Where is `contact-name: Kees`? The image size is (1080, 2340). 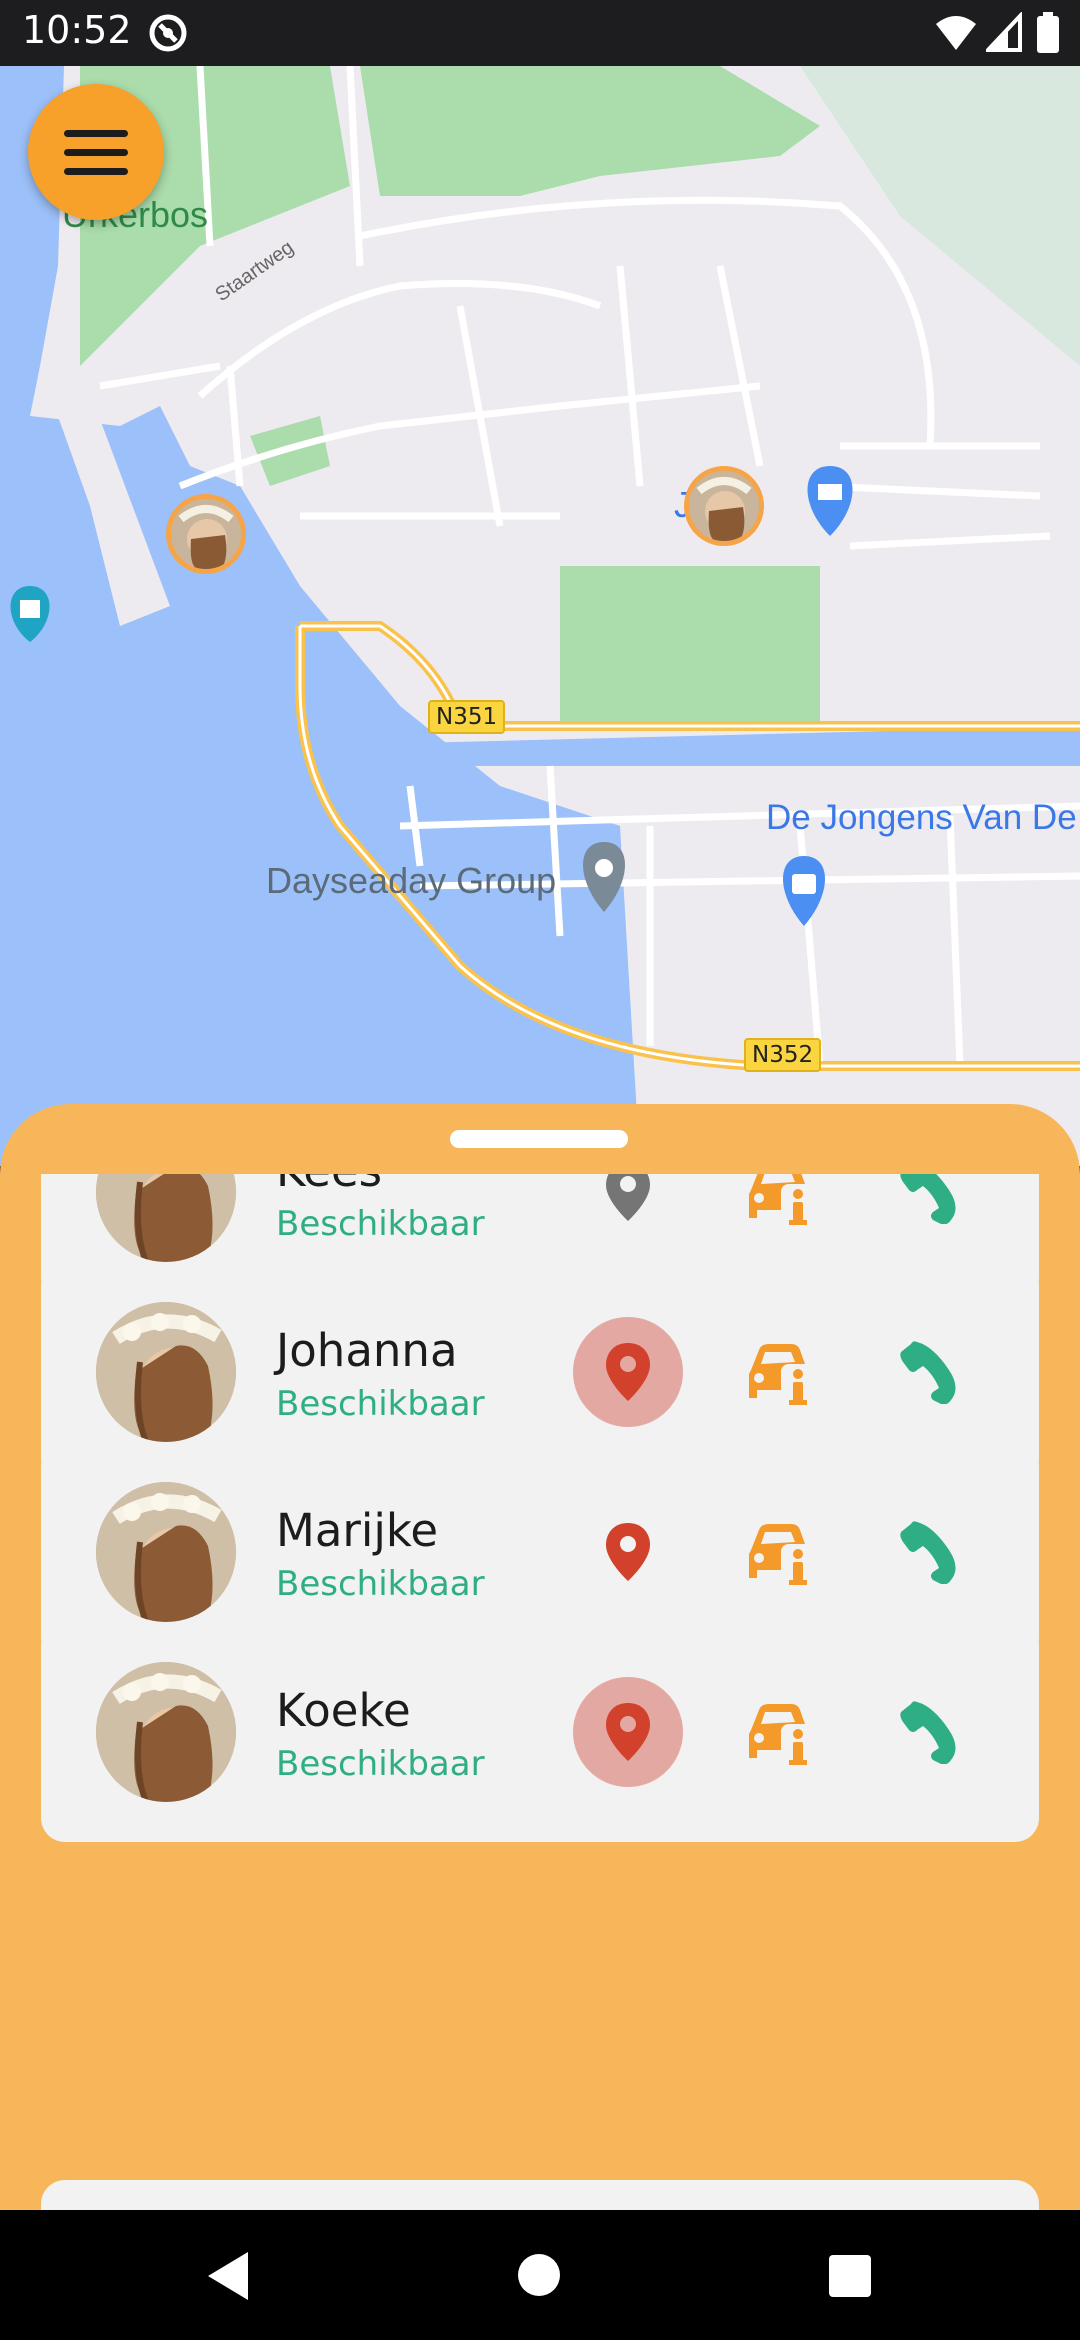 contact-name: Kees is located at coordinates (329, 1185).